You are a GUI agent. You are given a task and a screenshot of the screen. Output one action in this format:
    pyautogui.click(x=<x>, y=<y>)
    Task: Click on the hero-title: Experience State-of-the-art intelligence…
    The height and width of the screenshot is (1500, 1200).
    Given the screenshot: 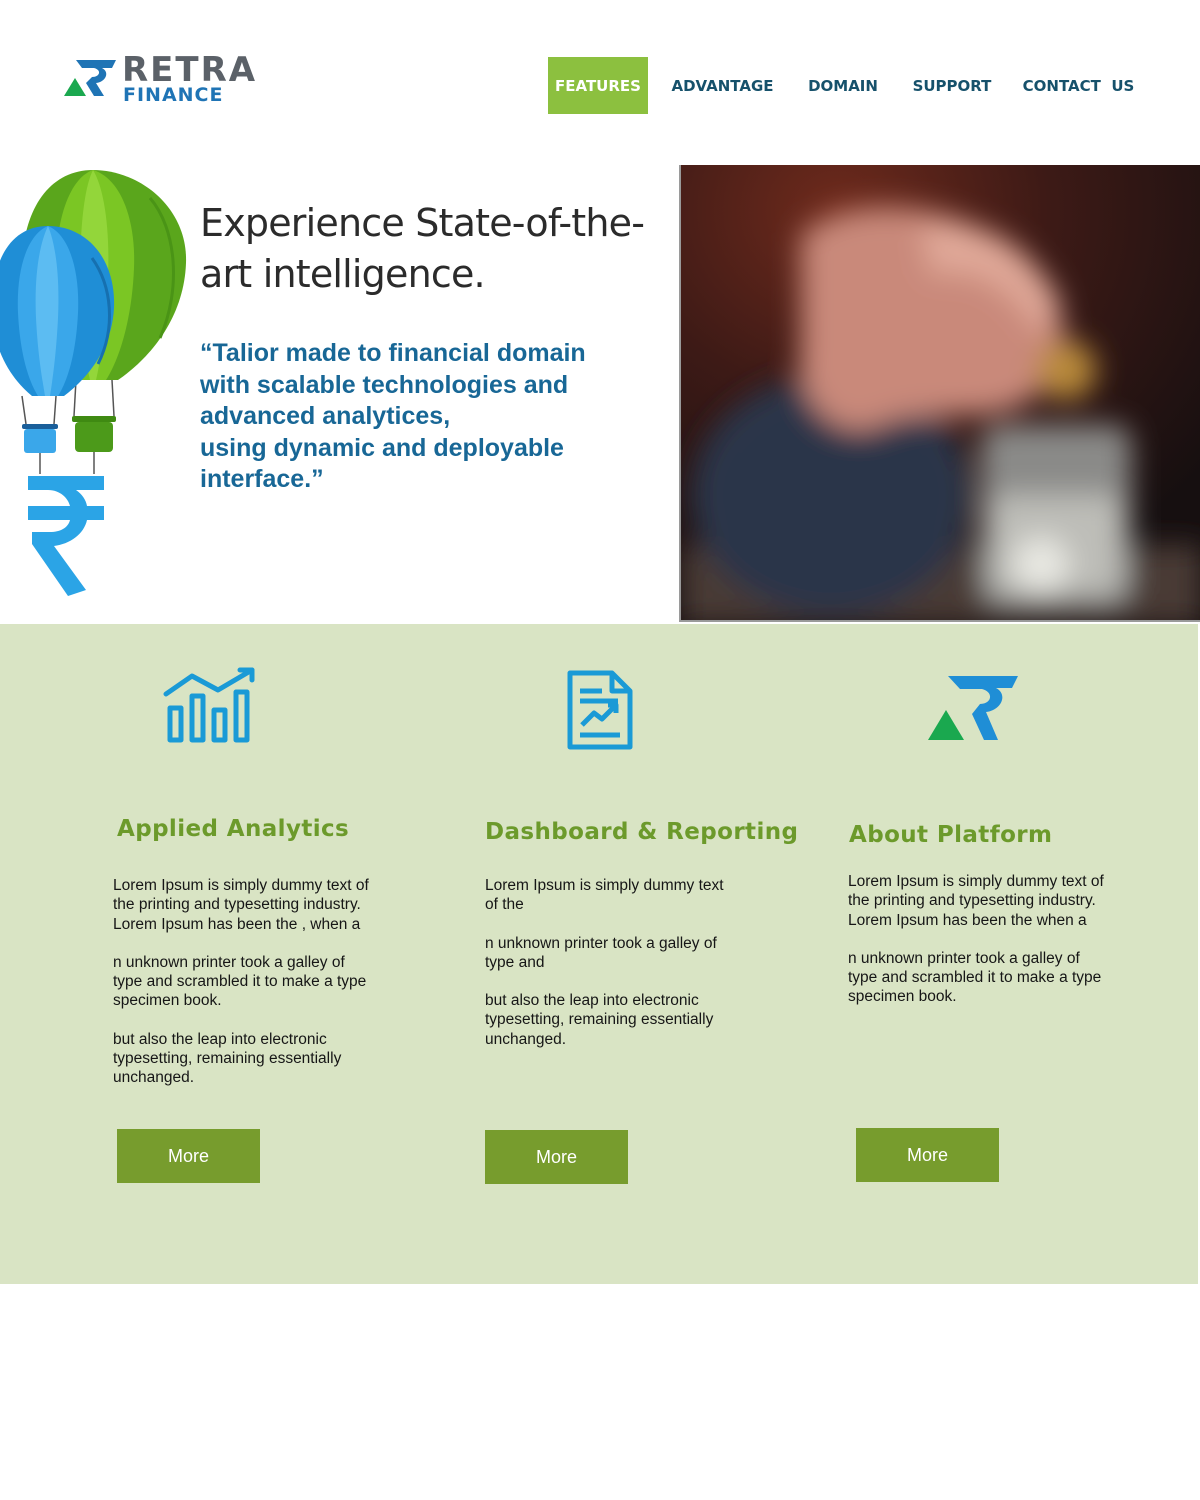 What is the action you would take?
    pyautogui.click(x=422, y=248)
    